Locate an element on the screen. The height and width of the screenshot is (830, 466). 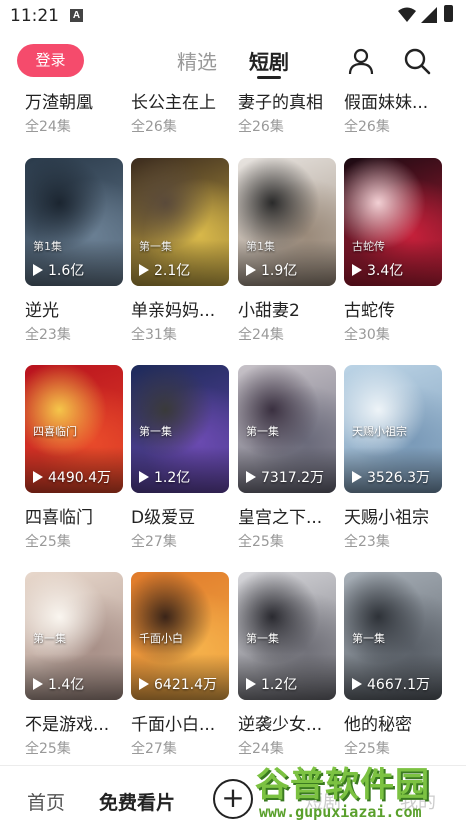
play-count-value: 6421.4万 is located at coordinates (185, 685).